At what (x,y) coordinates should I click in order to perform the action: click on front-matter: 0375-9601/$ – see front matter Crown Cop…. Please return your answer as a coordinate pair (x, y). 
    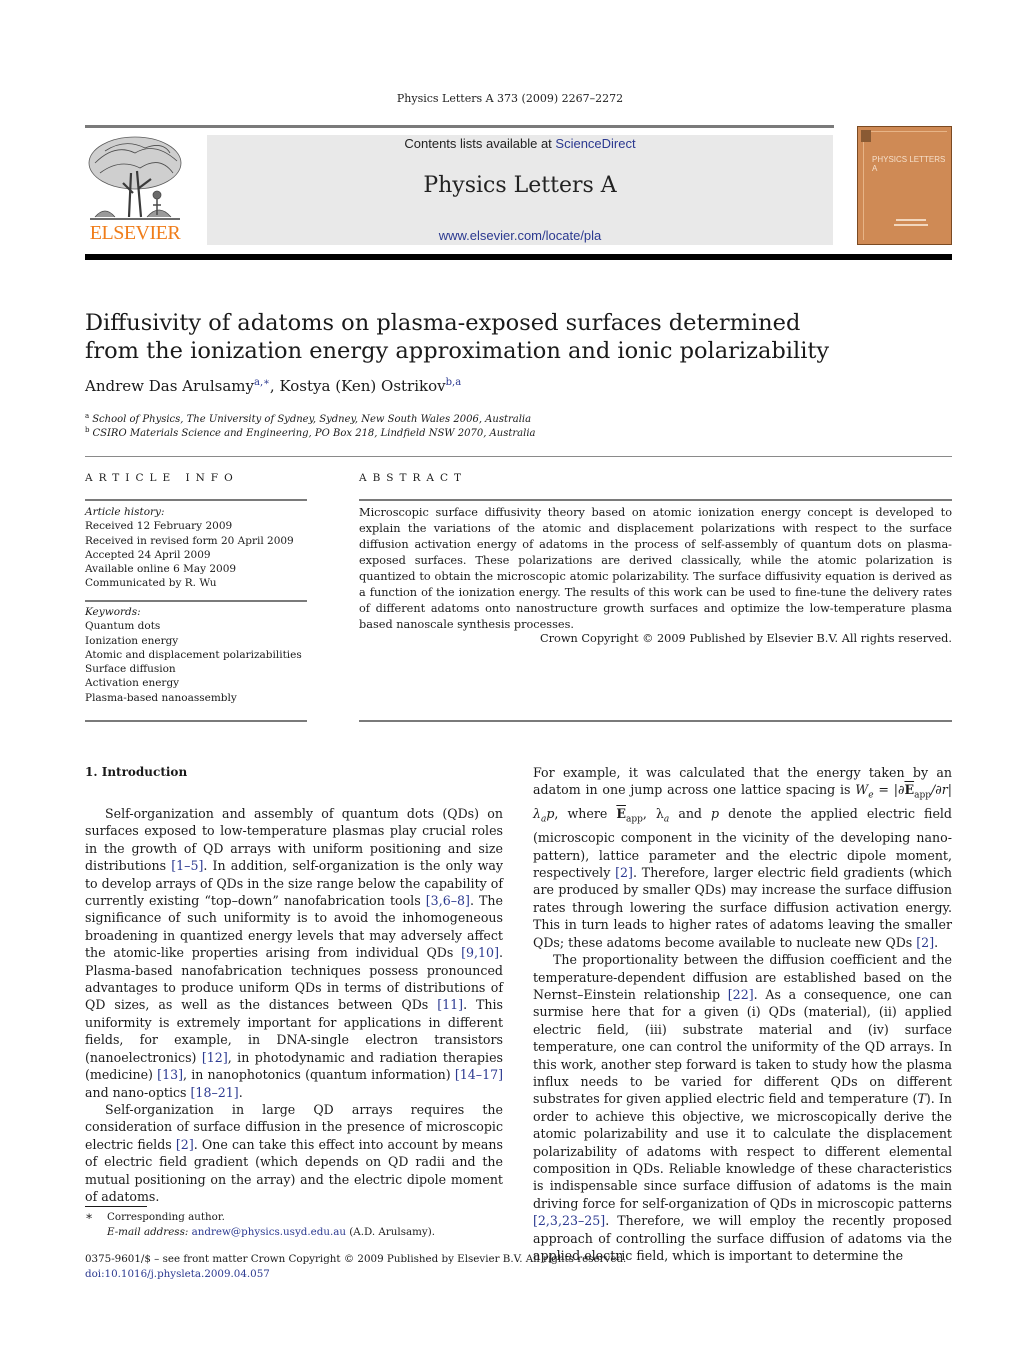
    Looking at the image, I should click on (355, 1267).